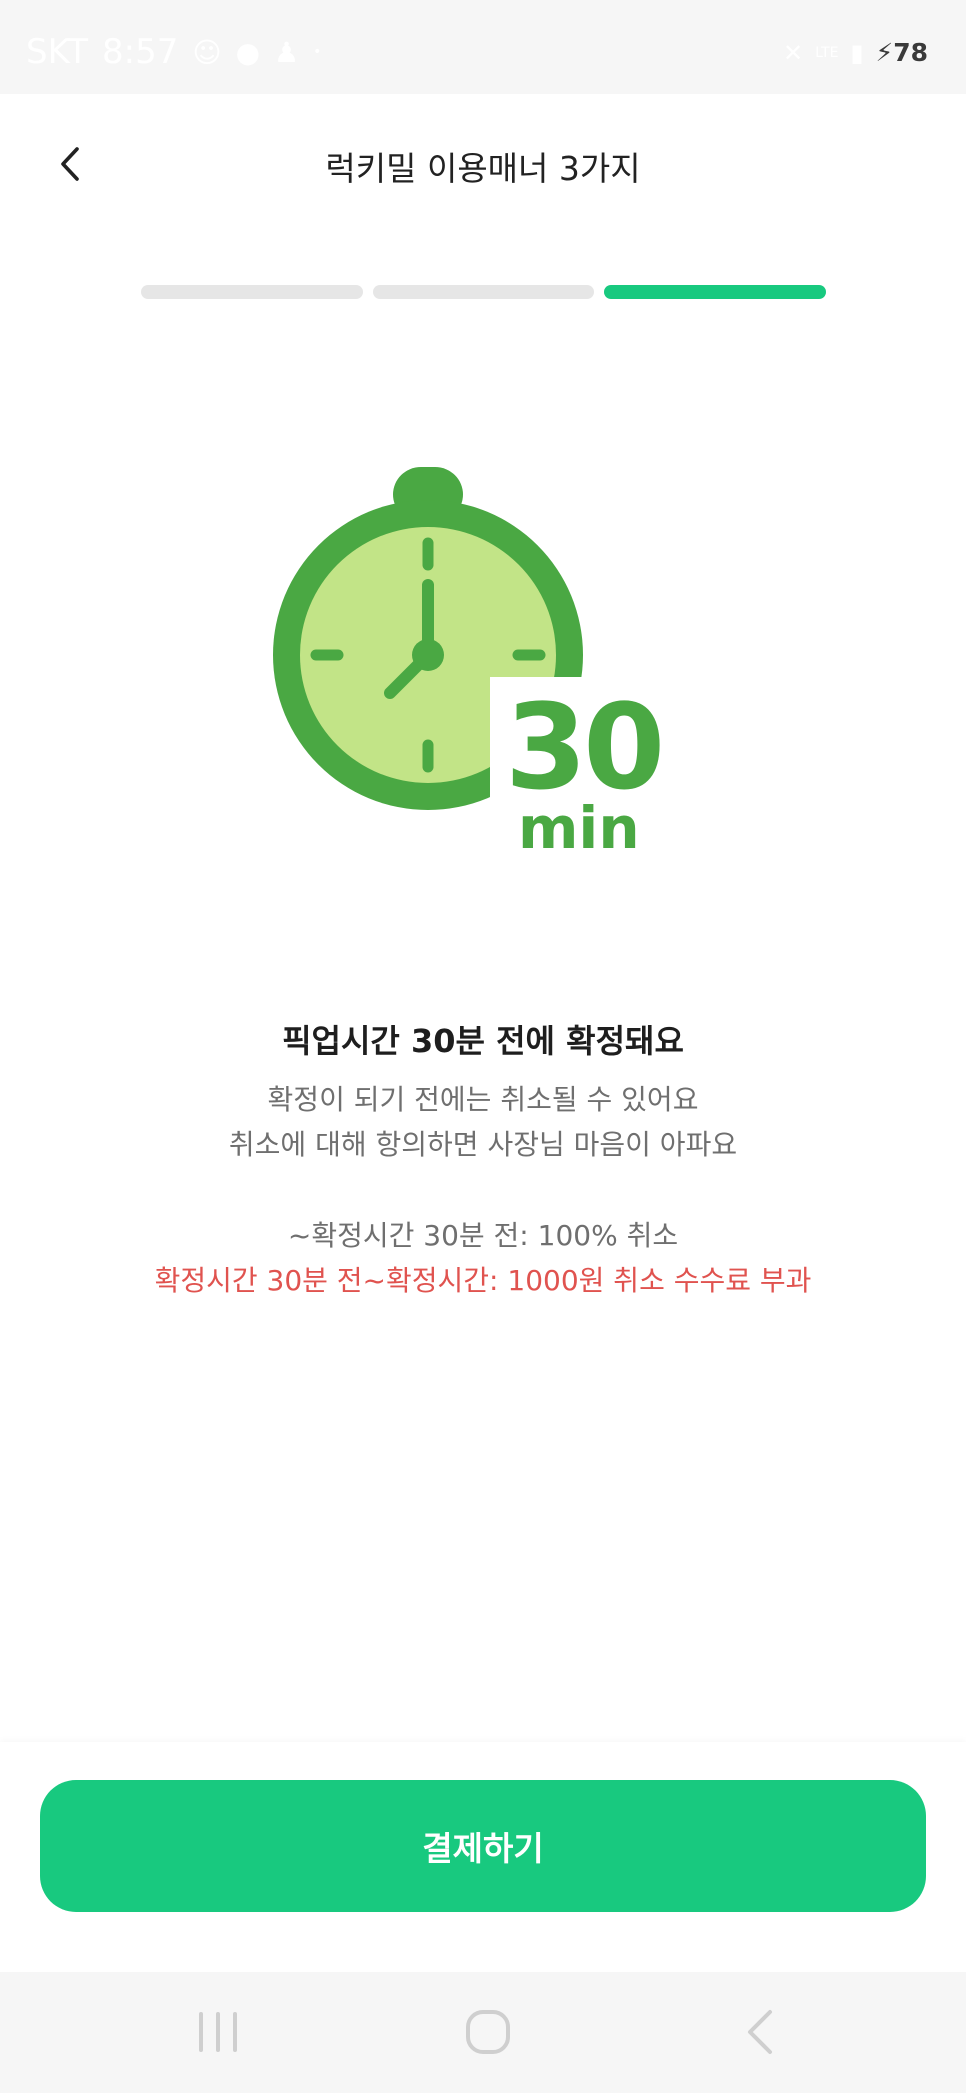 This screenshot has height=2093, width=966. What do you see at coordinates (910, 52) in the screenshot?
I see `battery-level: 78` at bounding box center [910, 52].